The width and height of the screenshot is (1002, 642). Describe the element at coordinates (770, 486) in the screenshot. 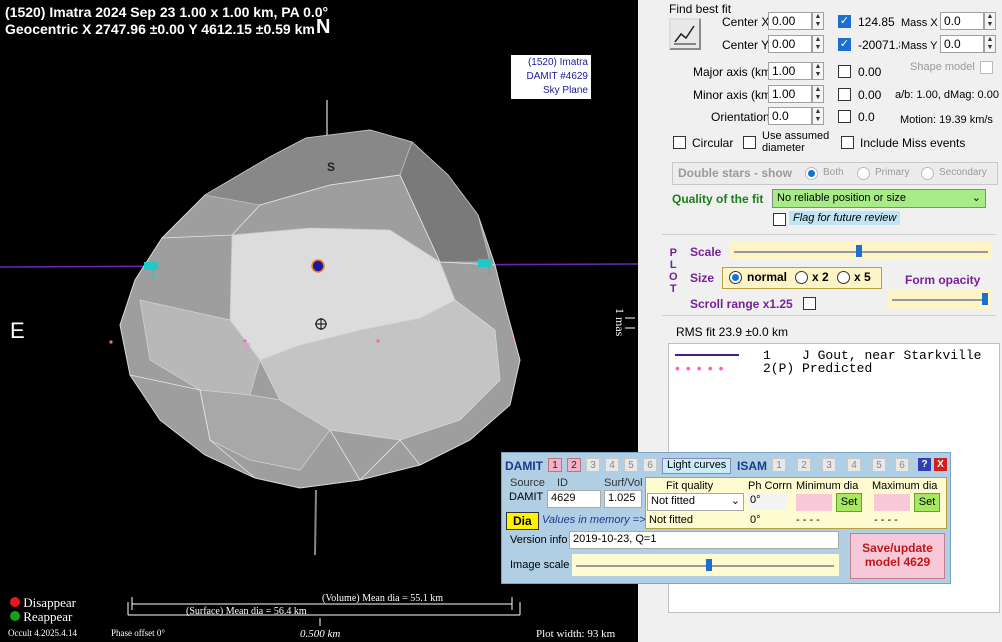

I see `ph-corrn-header: Ph Corrn` at that location.